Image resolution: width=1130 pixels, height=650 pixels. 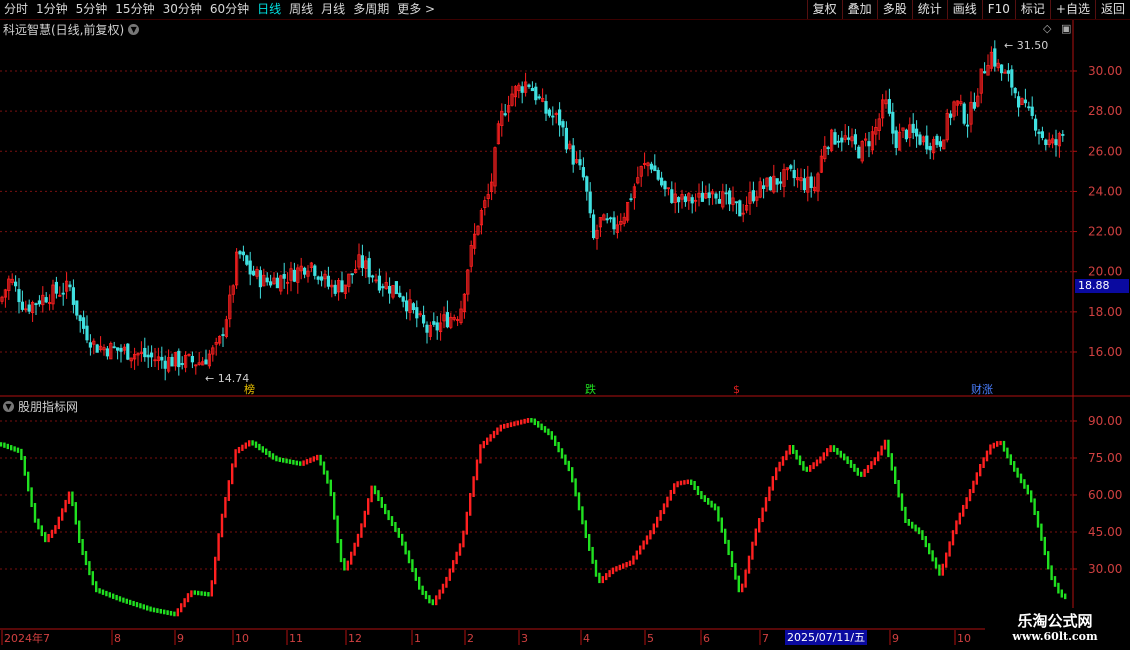 I want to click on diamond-icon: ◇, so click(x=1047, y=28).